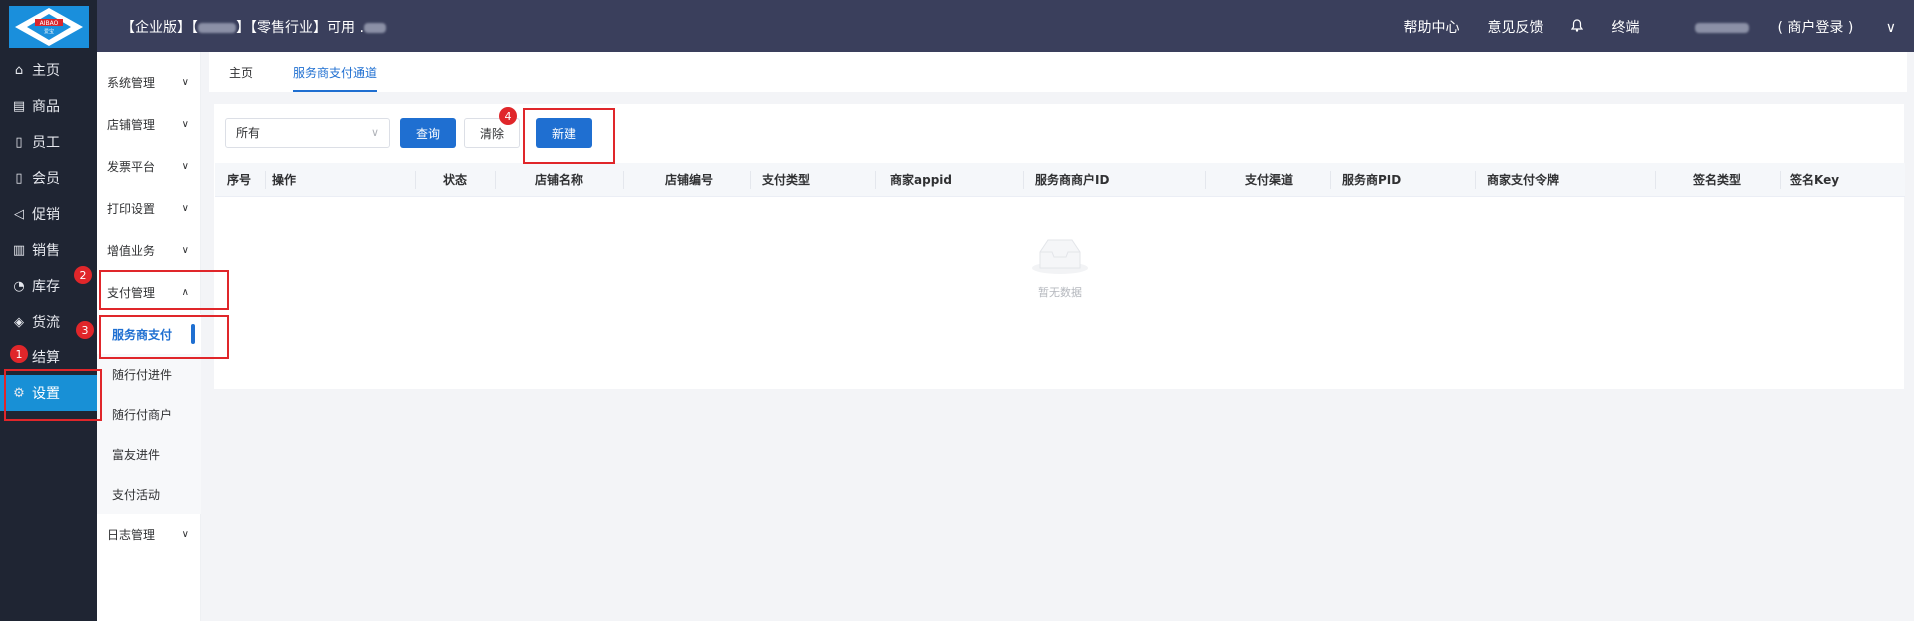 This screenshot has width=1914, height=621. I want to click on nav-label: 促销, so click(46, 215).